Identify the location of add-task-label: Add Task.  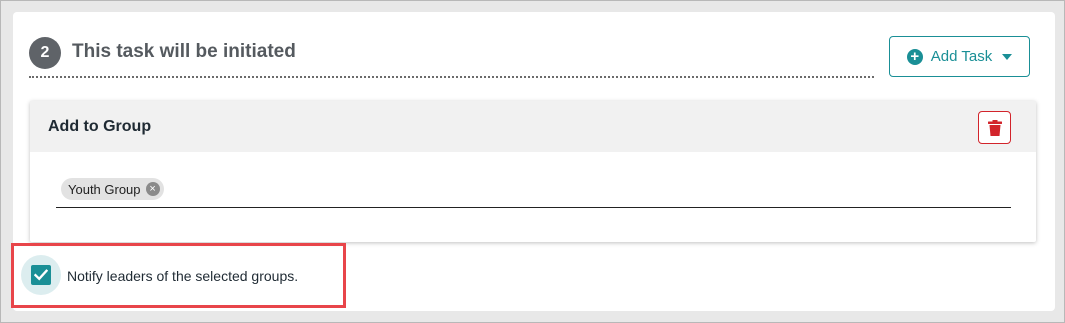
(961, 56).